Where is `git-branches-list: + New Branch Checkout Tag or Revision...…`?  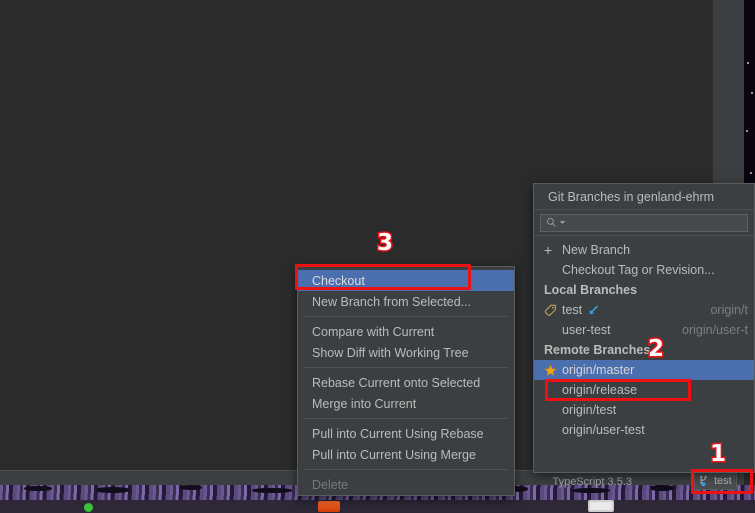 git-branches-list: + New Branch Checkout Tag or Revision...… is located at coordinates (644, 338).